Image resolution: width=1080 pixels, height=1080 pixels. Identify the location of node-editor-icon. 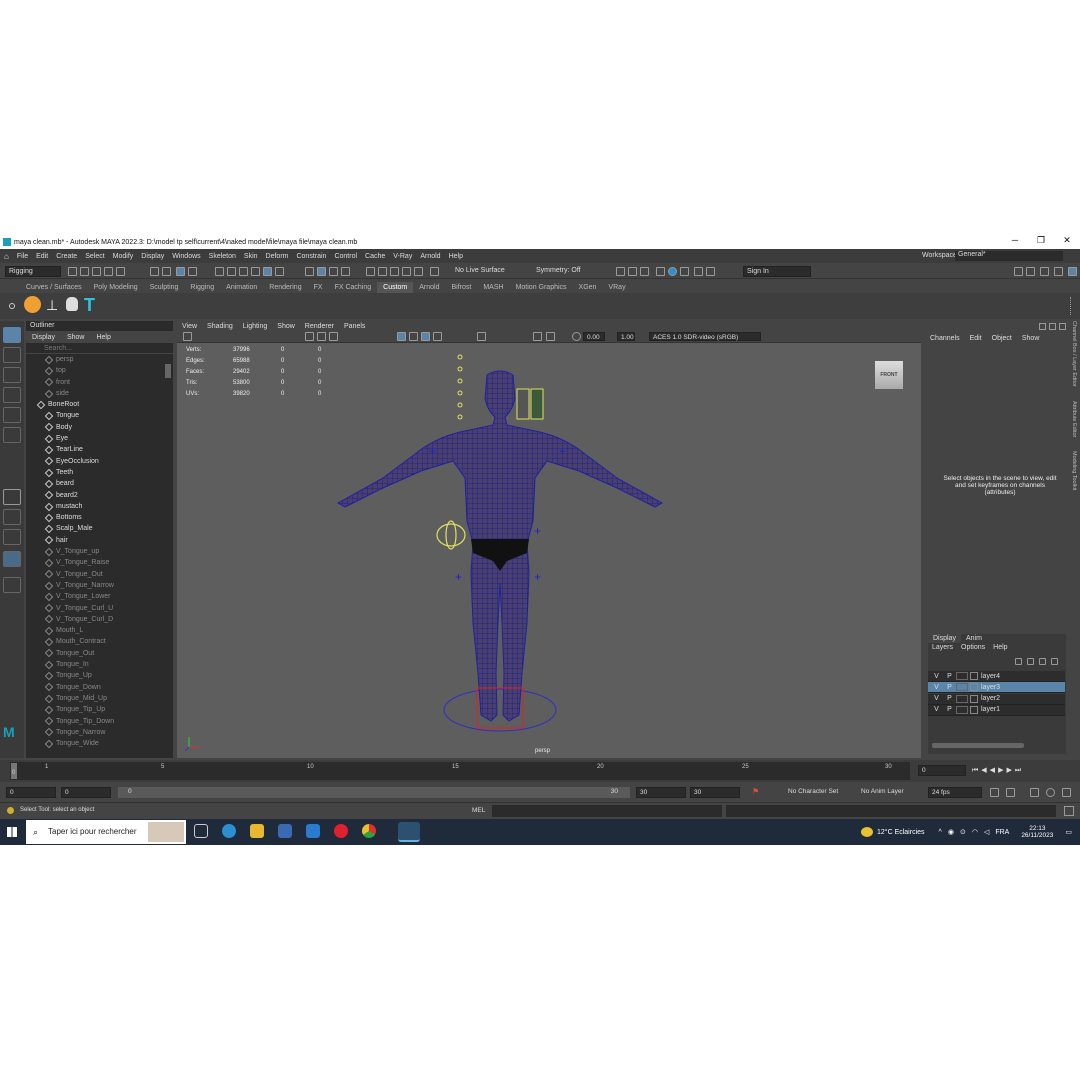
(644, 271).